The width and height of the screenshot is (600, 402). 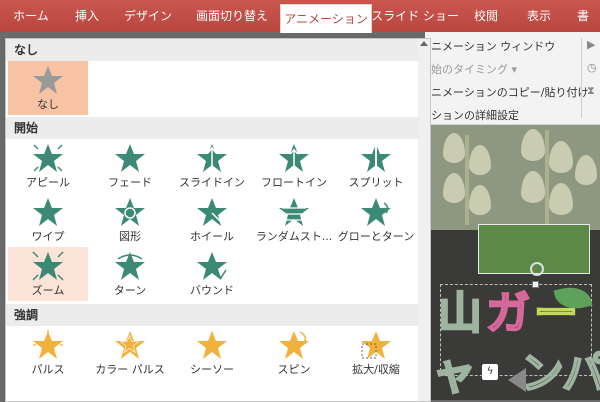 I want to click on tab-insert: 挿入, so click(x=87, y=16).